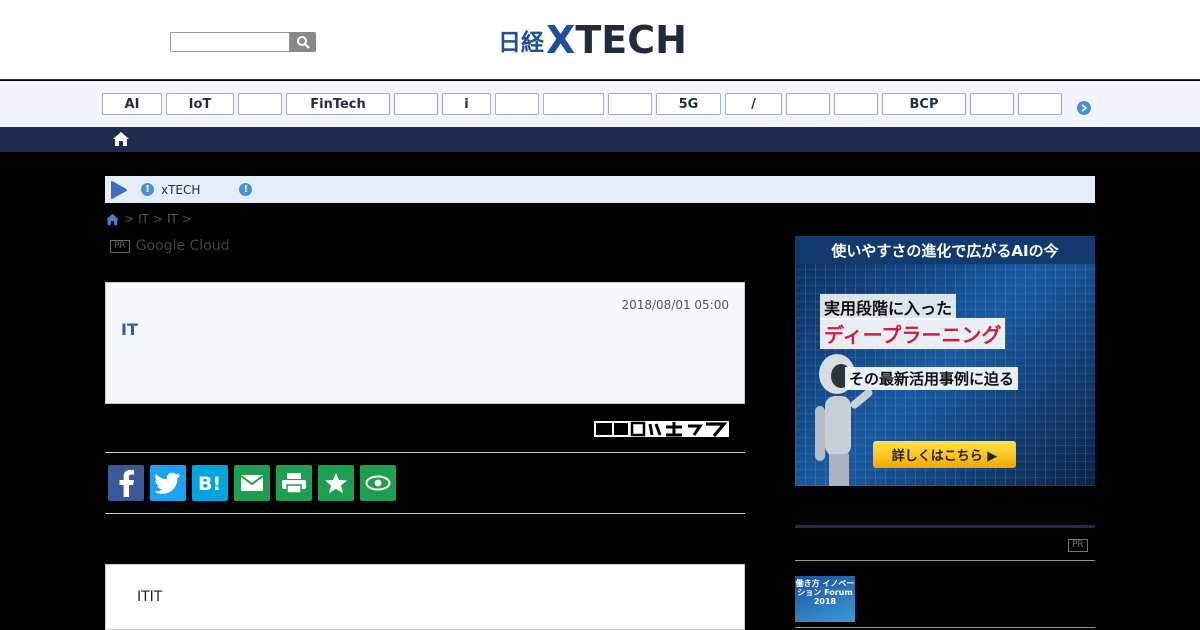 This screenshot has width=1200, height=630. Describe the element at coordinates (183, 246) in the screenshot. I see `pr-text: Google Cloud` at that location.